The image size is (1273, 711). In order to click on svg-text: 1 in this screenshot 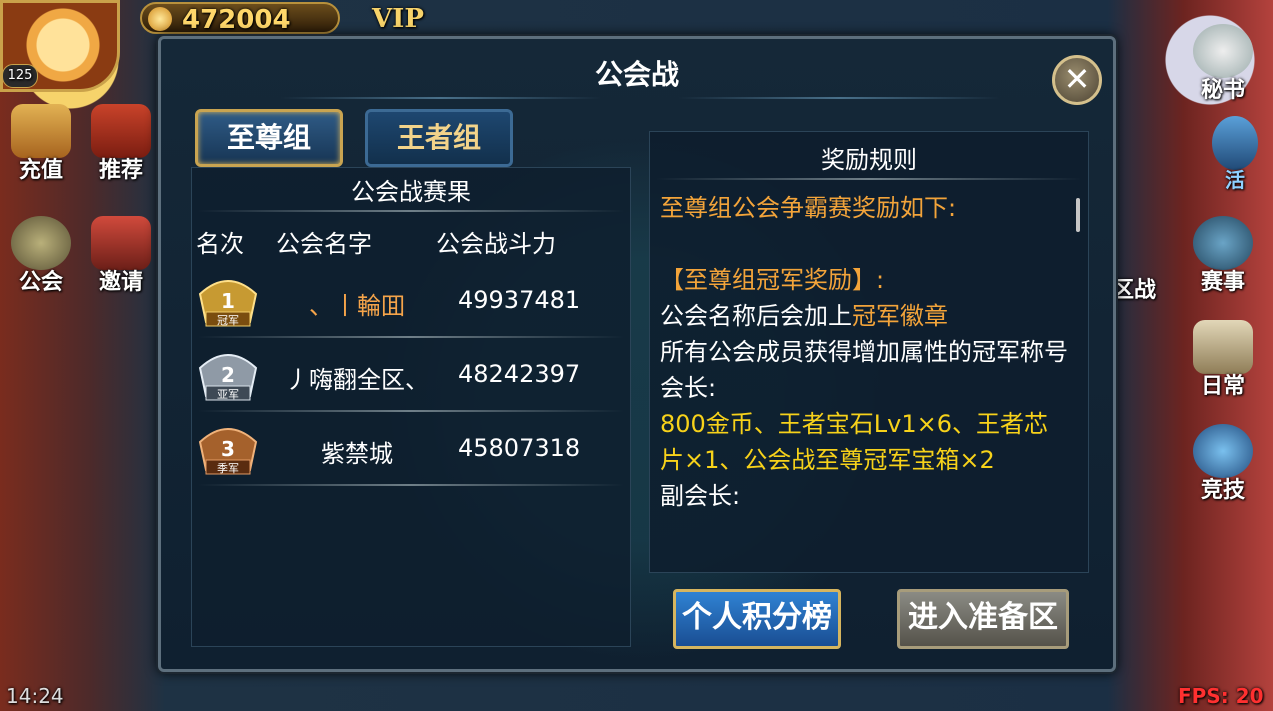, I will do `click(228, 301)`.